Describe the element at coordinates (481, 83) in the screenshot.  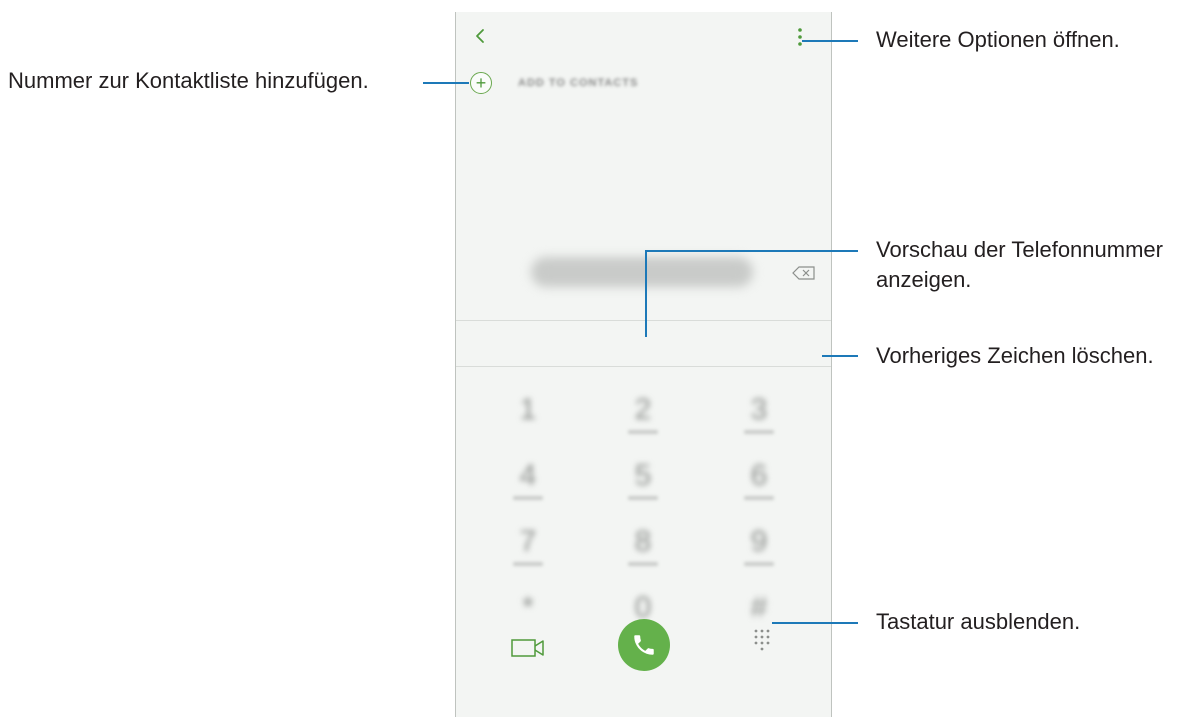
I see `plus-circle-icon: +` at that location.